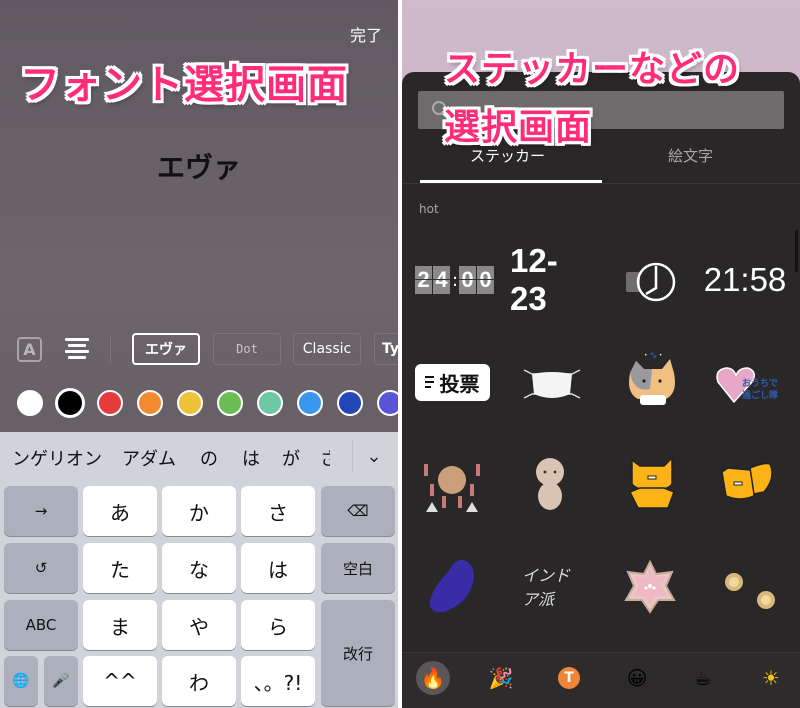 The image size is (800, 708). What do you see at coordinates (29, 349) in the screenshot?
I see `text-style-button: A` at bounding box center [29, 349].